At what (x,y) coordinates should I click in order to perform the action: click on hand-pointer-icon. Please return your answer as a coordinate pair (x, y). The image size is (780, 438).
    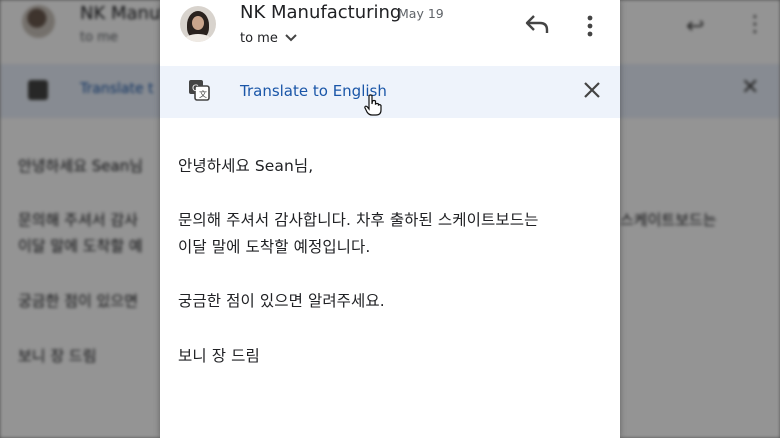
    Looking at the image, I should click on (373, 105).